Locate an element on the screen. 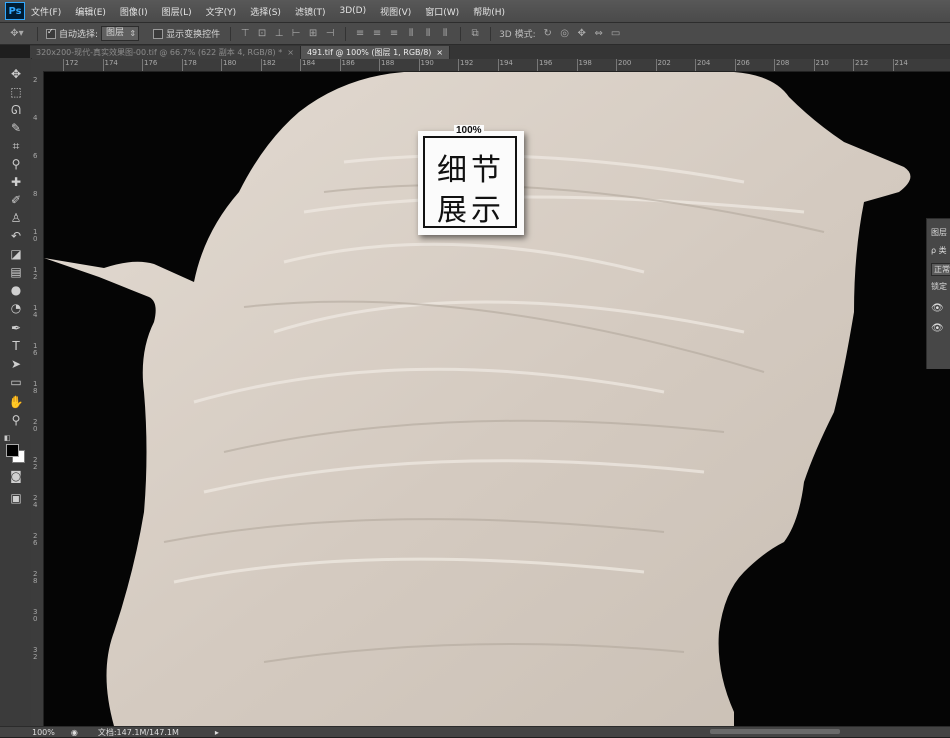 The width and height of the screenshot is (950, 738). menu-3d: 3D(D) is located at coordinates (352, 11).